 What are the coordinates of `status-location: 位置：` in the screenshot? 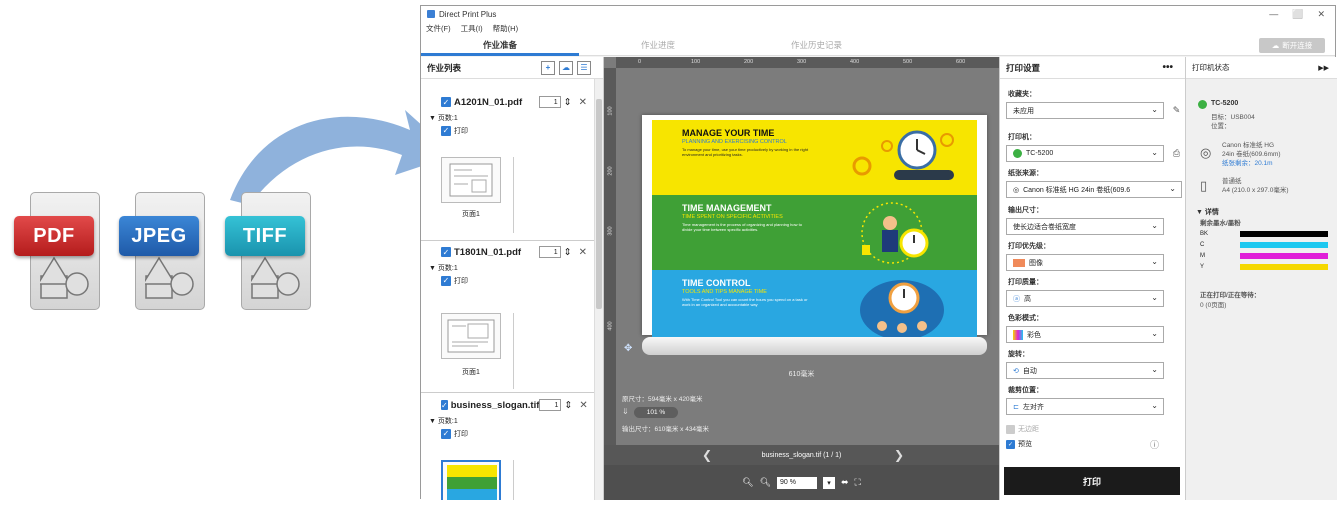 It's located at (1221, 126).